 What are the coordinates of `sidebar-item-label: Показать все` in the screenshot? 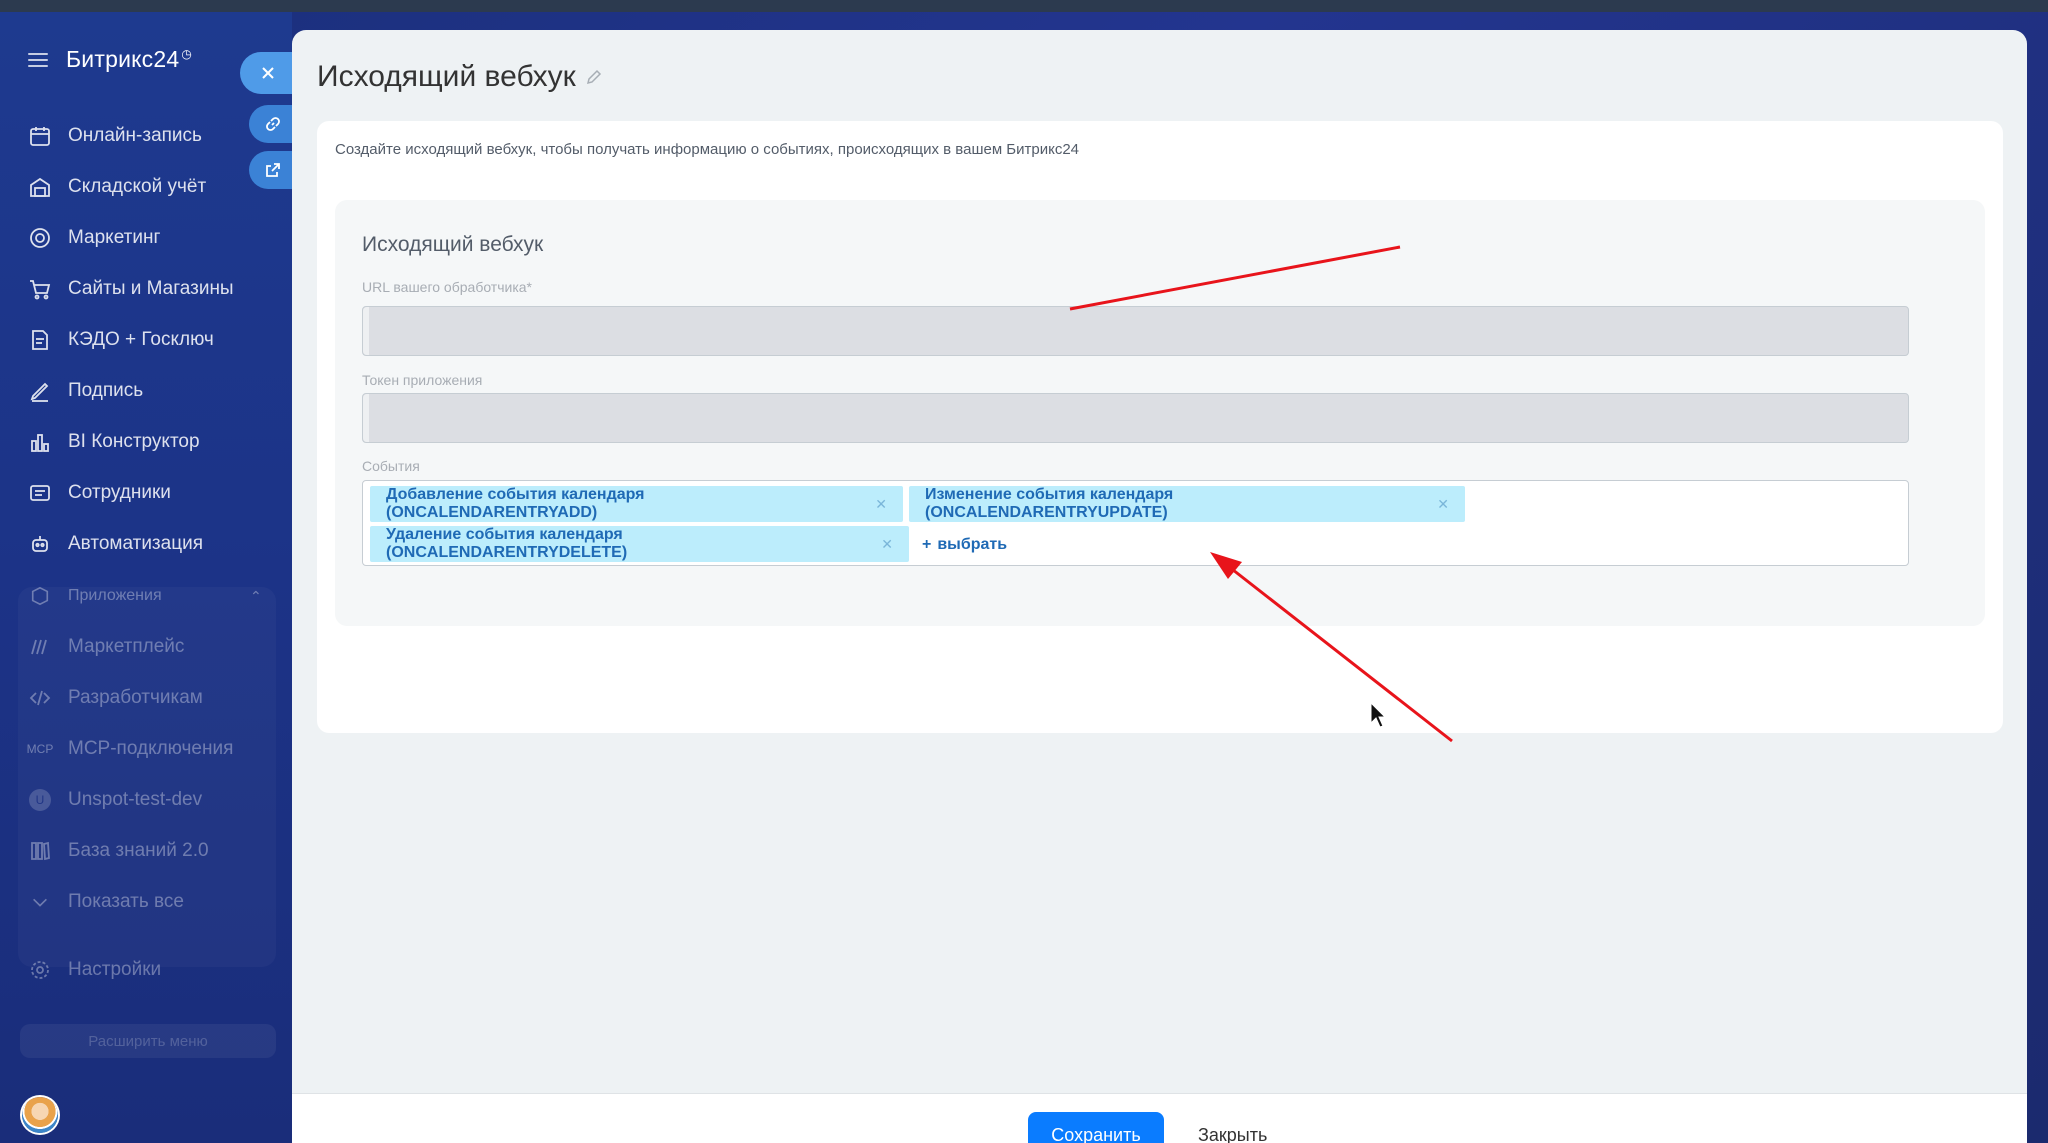 It's located at (126, 901).